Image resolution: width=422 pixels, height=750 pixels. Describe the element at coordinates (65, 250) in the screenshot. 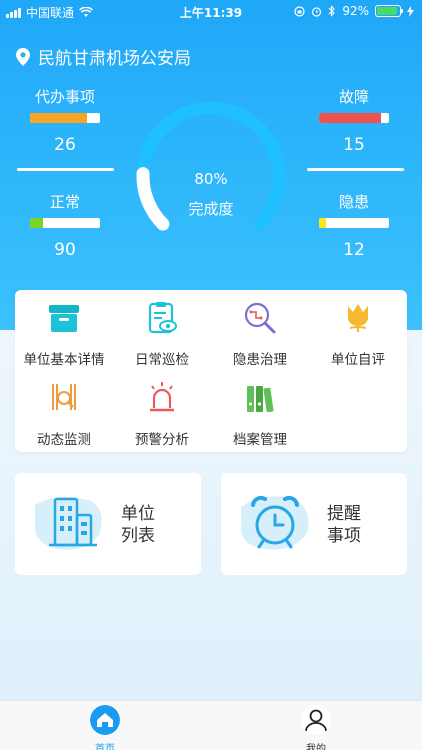

I see `stat-normal-value: 90` at that location.